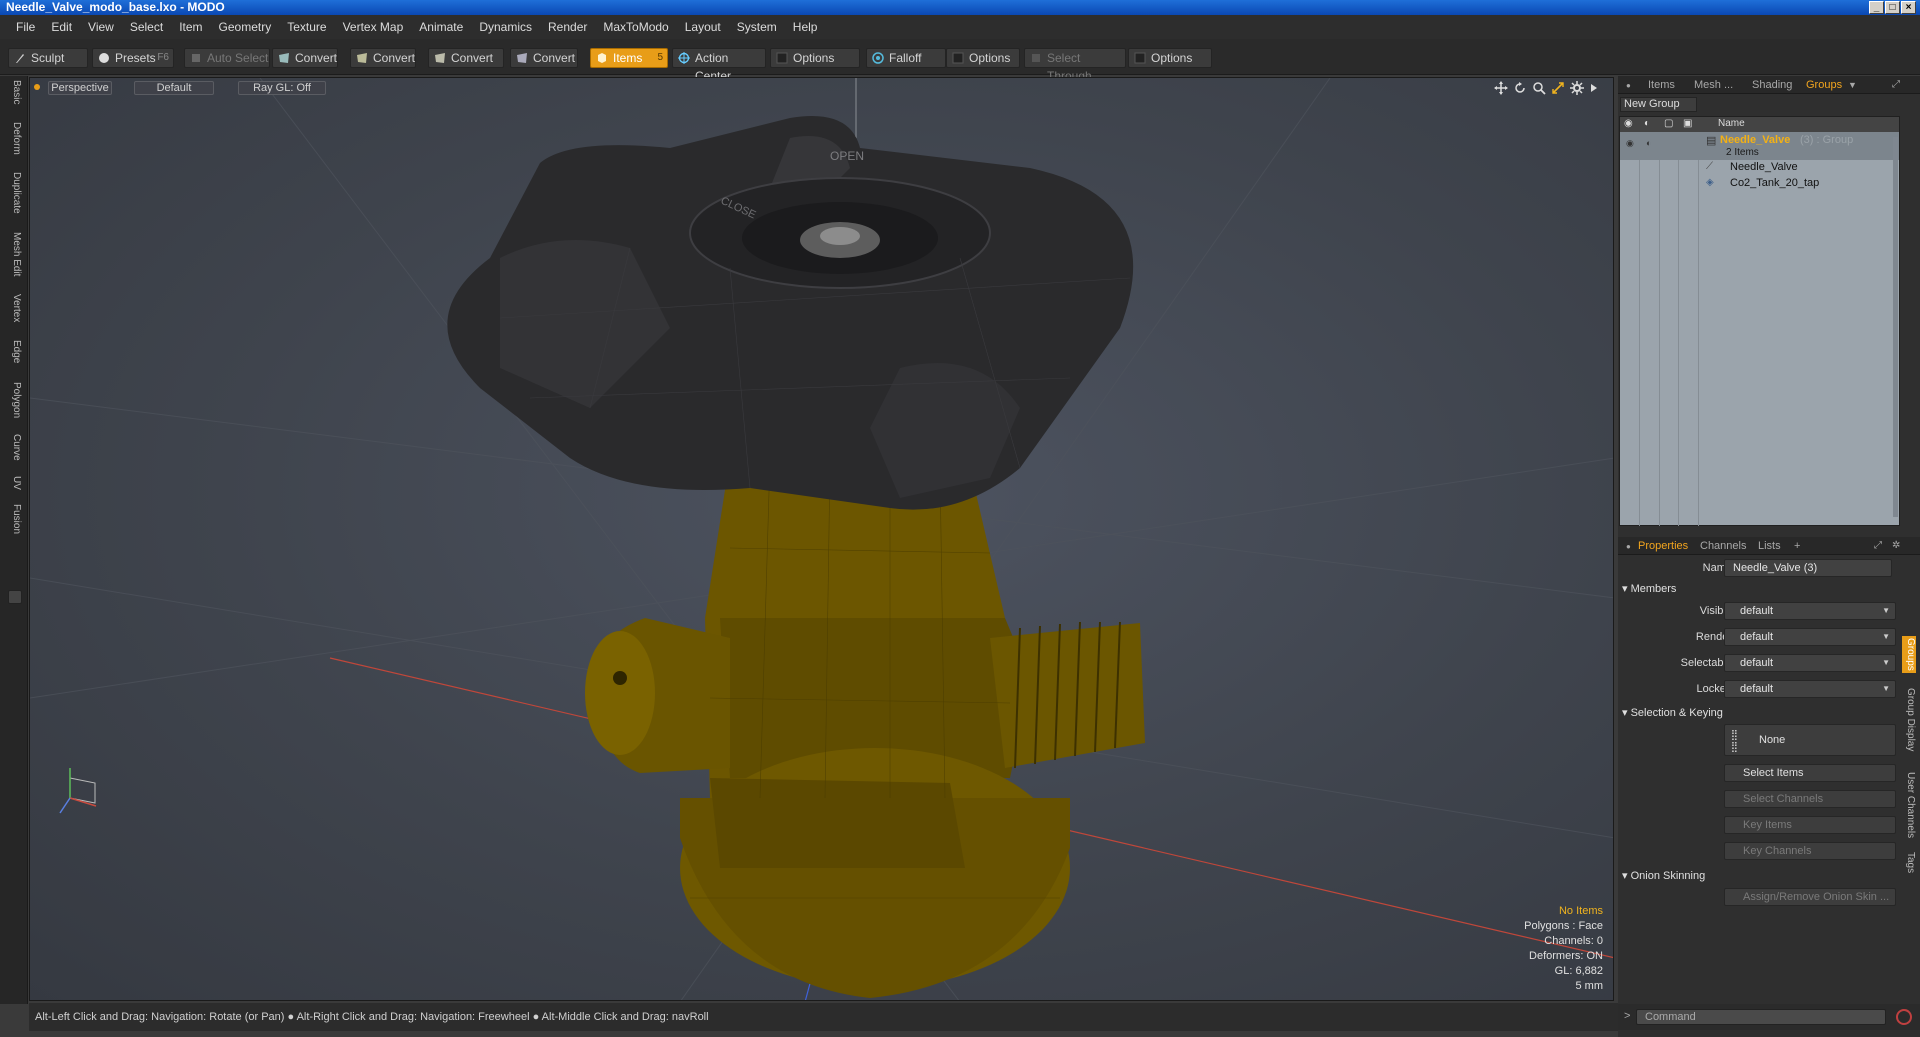 This screenshot has height=1037, width=1920. Describe the element at coordinates (1520, 88) in the screenshot. I see `rotate-icon` at that location.